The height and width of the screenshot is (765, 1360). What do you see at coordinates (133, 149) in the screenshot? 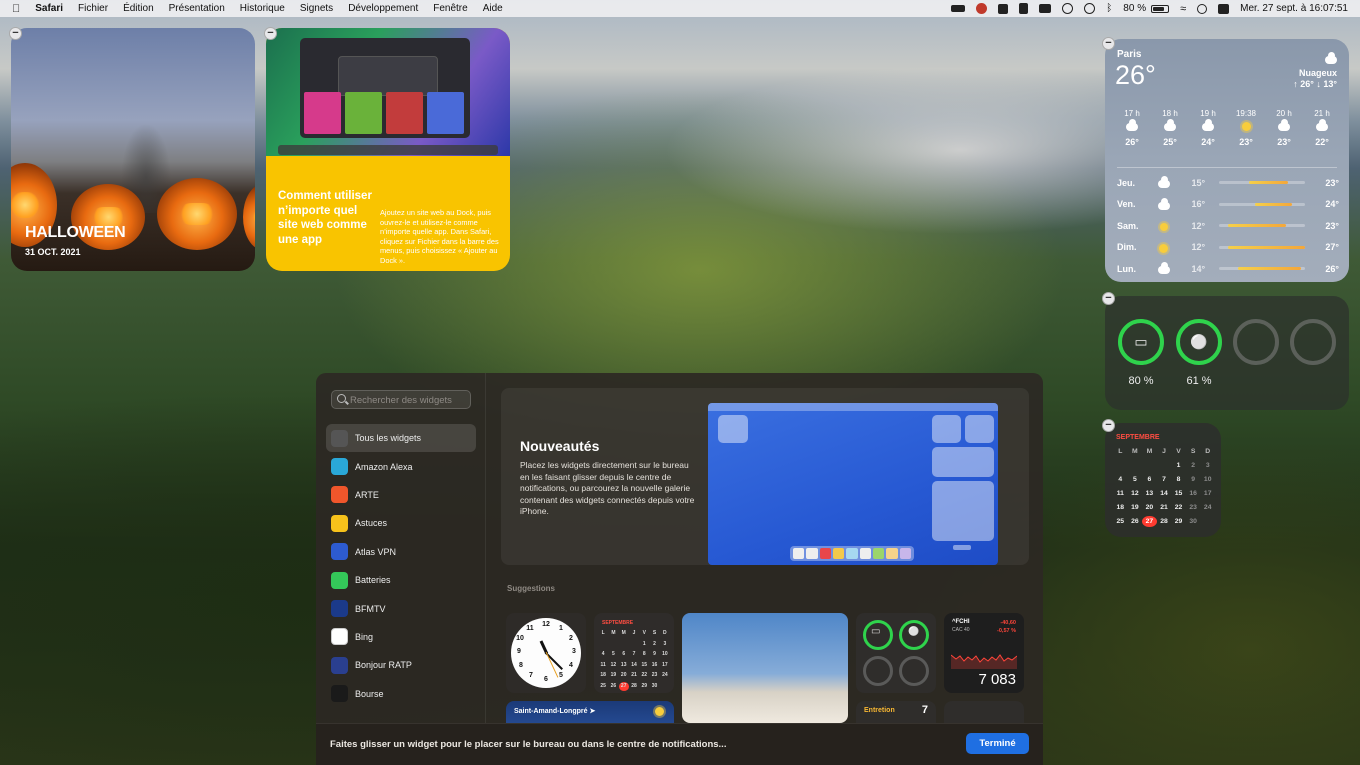
I see `photo-widget: HALLOWEEN 31 OCT. 2021` at bounding box center [133, 149].